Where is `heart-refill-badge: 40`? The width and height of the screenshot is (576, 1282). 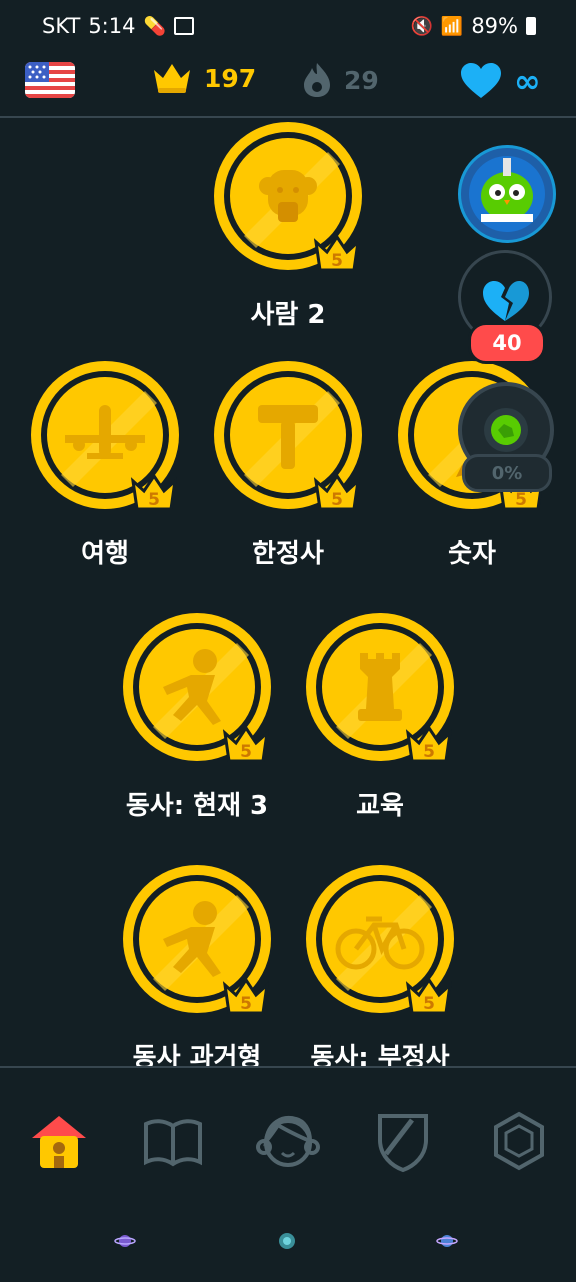
heart-refill-badge: 40 is located at coordinates (507, 343).